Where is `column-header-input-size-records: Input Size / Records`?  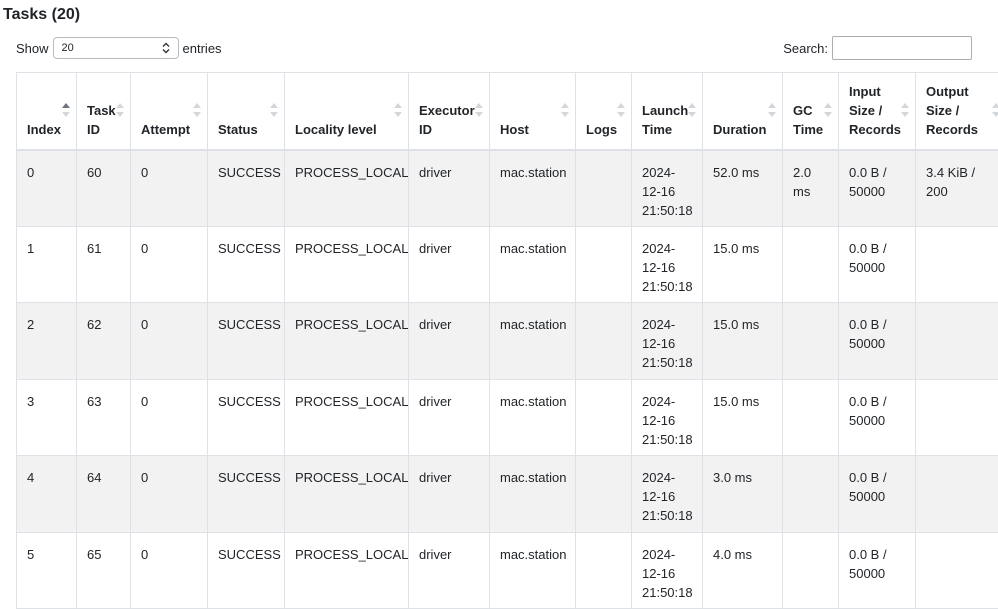 column-header-input-size-records: Input Size / Records is located at coordinates (877, 111).